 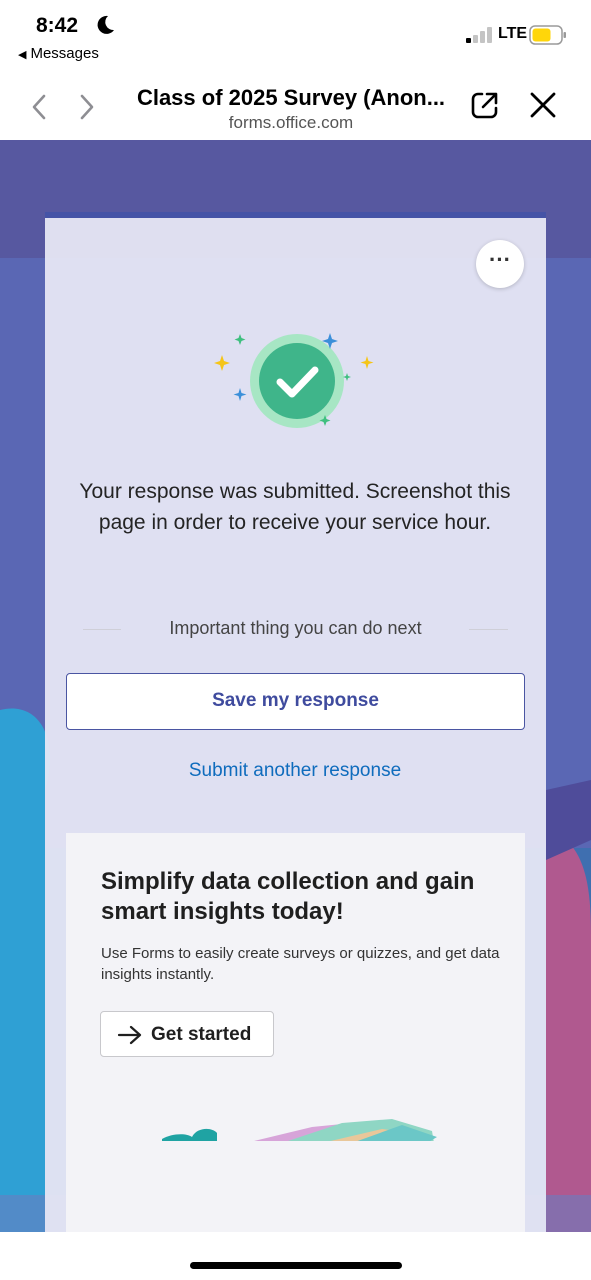 I want to click on more-options-button: ···, so click(x=500, y=264).